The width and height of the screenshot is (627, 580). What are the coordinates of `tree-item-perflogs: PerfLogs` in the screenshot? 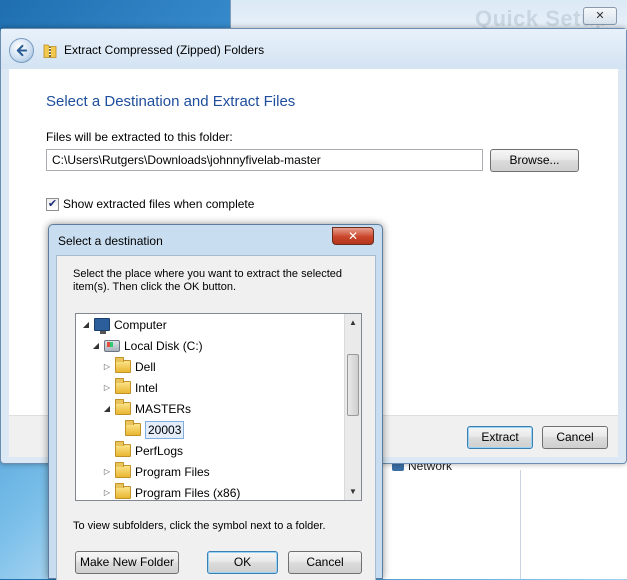 It's located at (142, 450).